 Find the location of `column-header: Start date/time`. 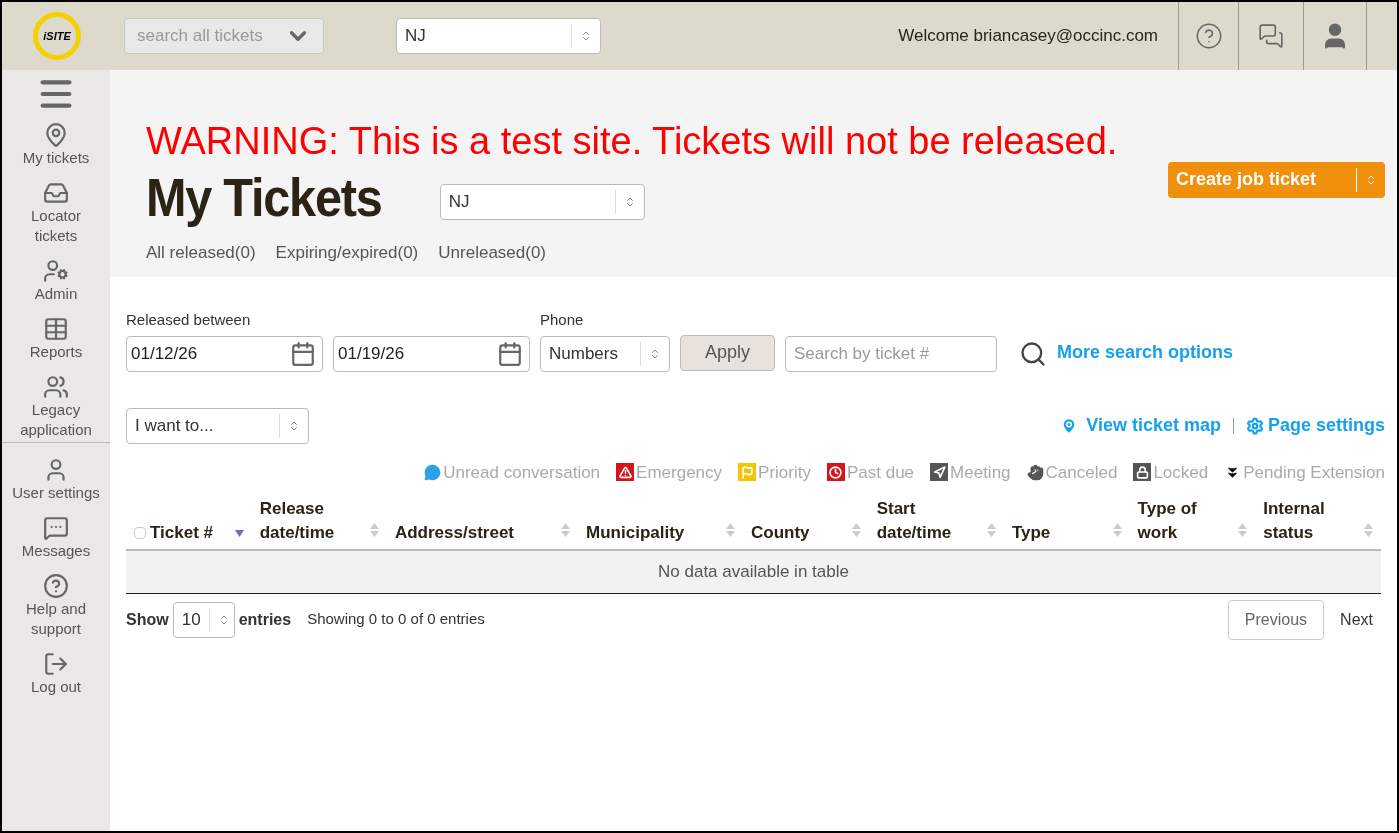

column-header: Start date/time is located at coordinates (936, 523).